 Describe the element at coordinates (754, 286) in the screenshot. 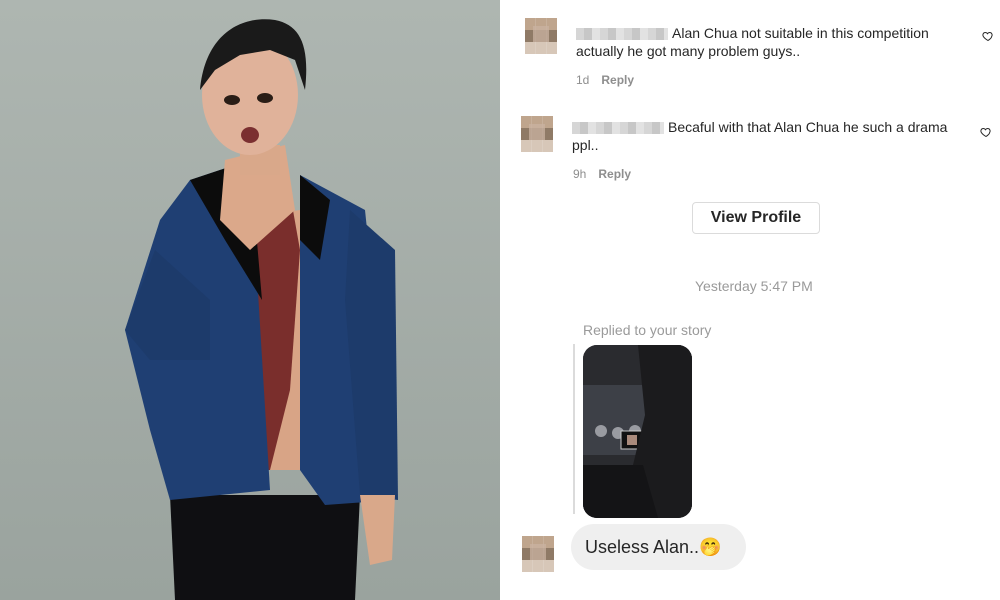

I see `message-timestamp: Yesterday 5:47 PM` at that location.